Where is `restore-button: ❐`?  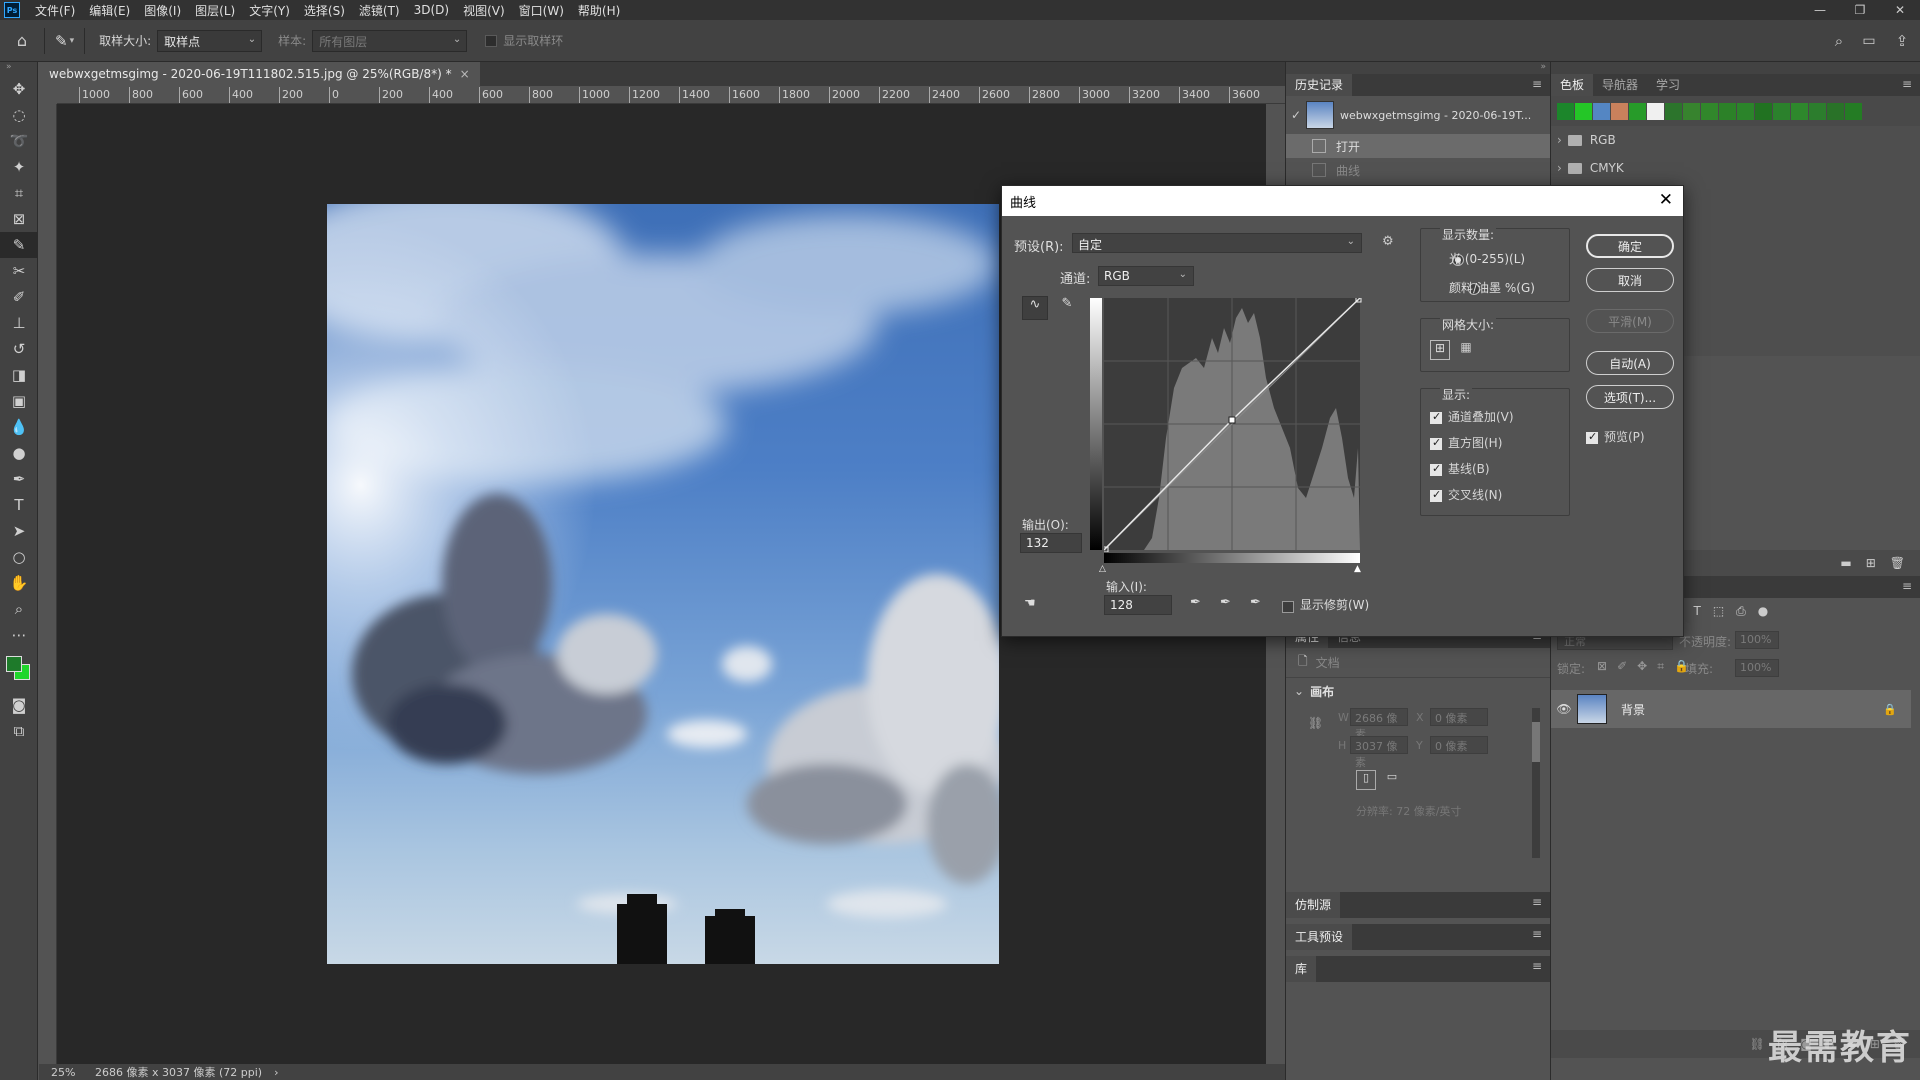 restore-button: ❐ is located at coordinates (1860, 10).